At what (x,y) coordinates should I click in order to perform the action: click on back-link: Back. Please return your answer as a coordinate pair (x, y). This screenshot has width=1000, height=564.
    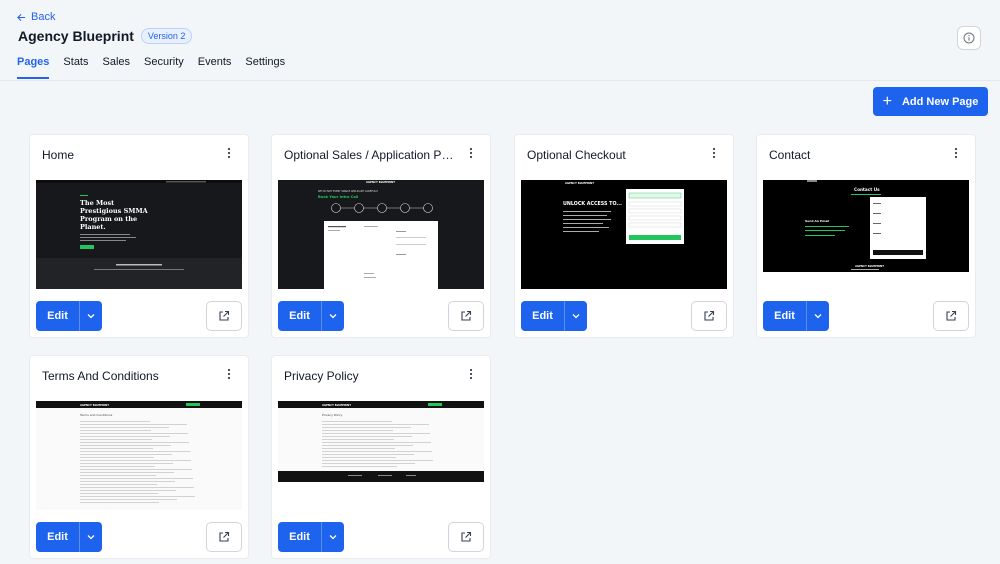
    Looking at the image, I should click on (36, 17).